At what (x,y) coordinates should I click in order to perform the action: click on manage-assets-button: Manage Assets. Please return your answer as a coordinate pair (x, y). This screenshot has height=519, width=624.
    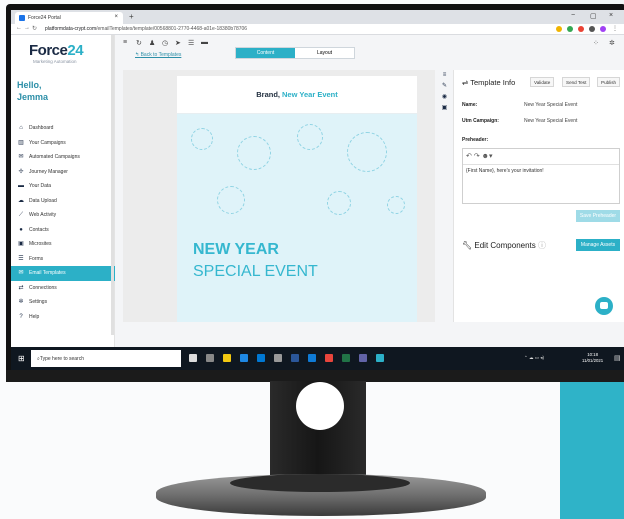
    Looking at the image, I should click on (598, 245).